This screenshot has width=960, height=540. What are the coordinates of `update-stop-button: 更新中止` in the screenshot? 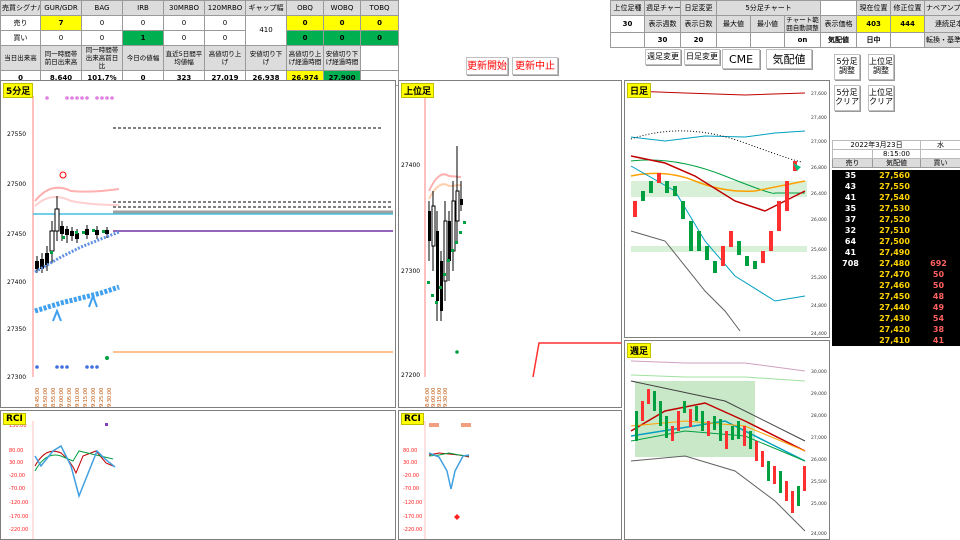 It's located at (535, 66).